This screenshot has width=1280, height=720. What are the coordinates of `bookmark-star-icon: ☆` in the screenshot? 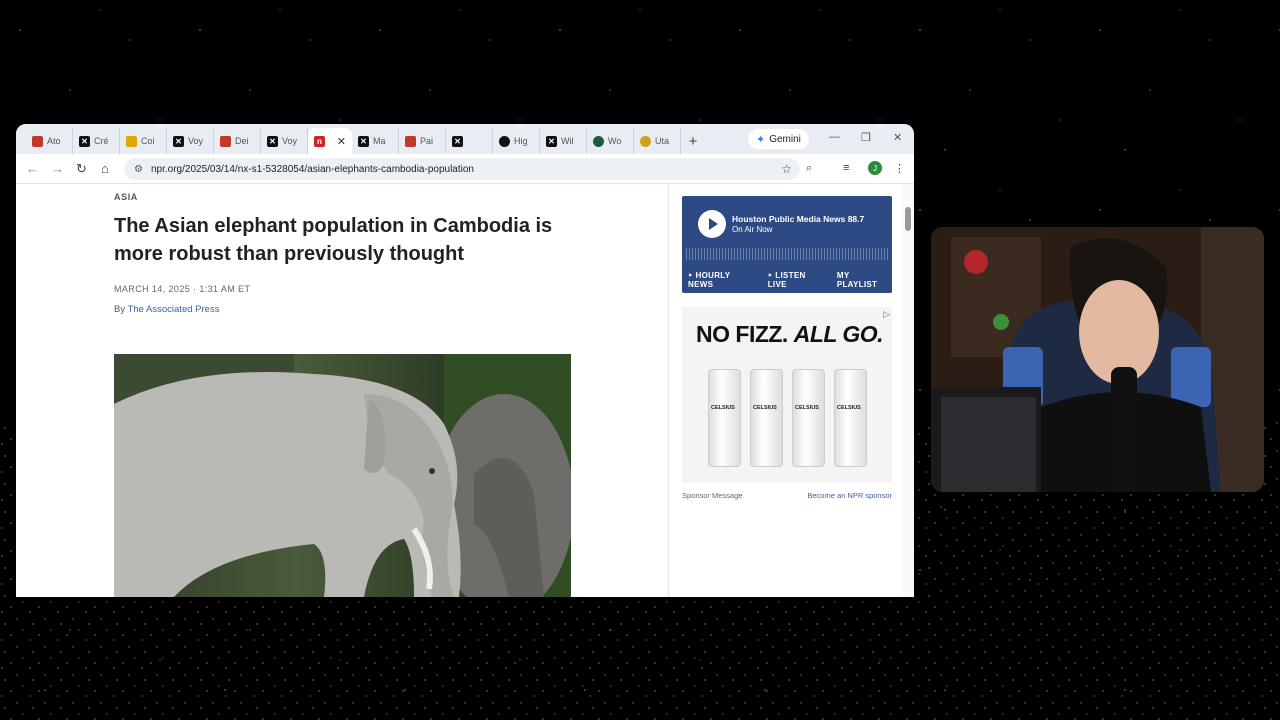 It's located at (786, 169).